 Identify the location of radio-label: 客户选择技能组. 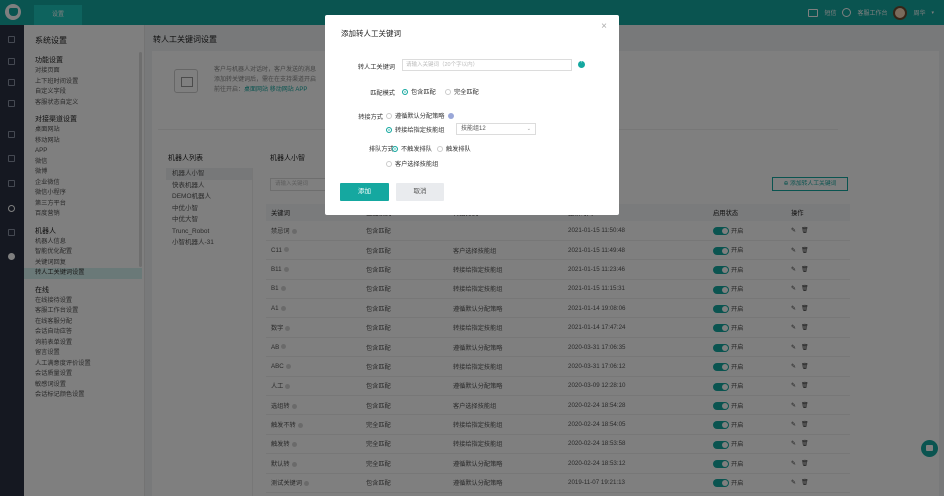
(417, 164).